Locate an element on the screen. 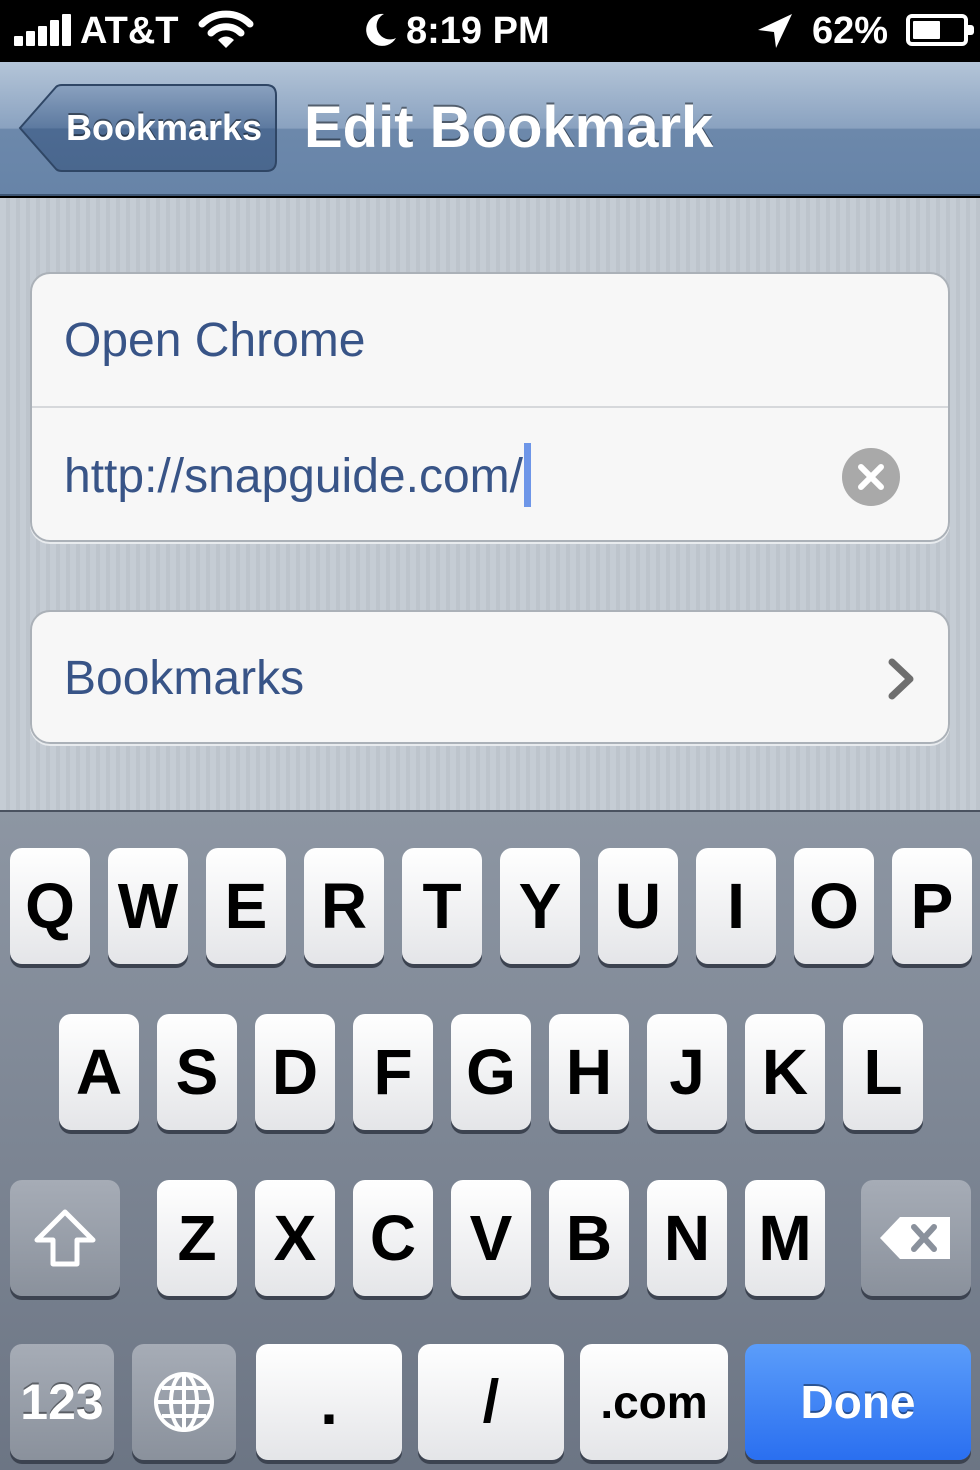 Image resolution: width=980 pixels, height=1470 pixels. key-u-label: U is located at coordinates (638, 906).